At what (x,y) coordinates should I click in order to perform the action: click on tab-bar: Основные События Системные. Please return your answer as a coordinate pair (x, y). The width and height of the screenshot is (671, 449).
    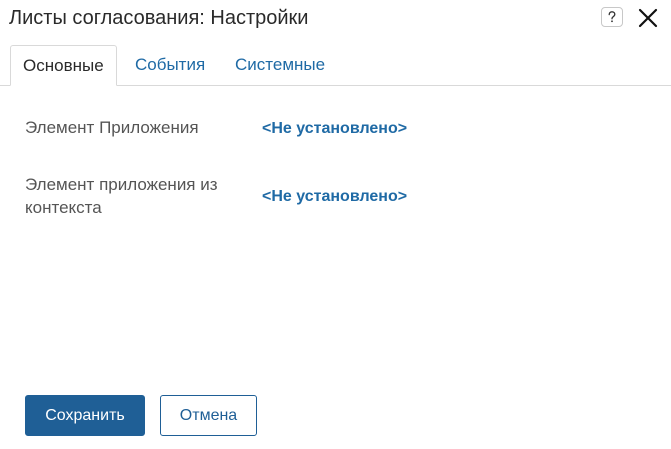
    Looking at the image, I should click on (335, 65).